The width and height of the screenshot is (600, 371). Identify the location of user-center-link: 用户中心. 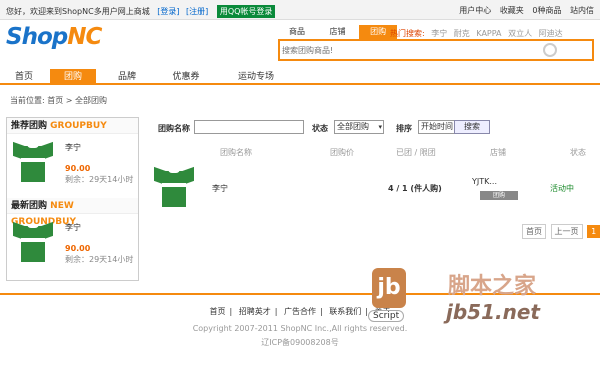
(475, 10).